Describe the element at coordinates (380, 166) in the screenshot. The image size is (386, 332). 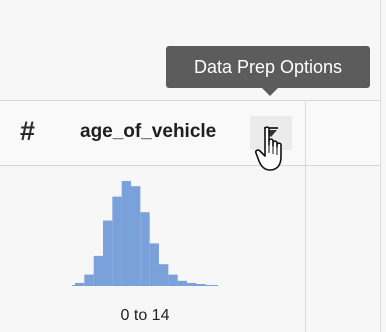
I see `grid-divider` at that location.